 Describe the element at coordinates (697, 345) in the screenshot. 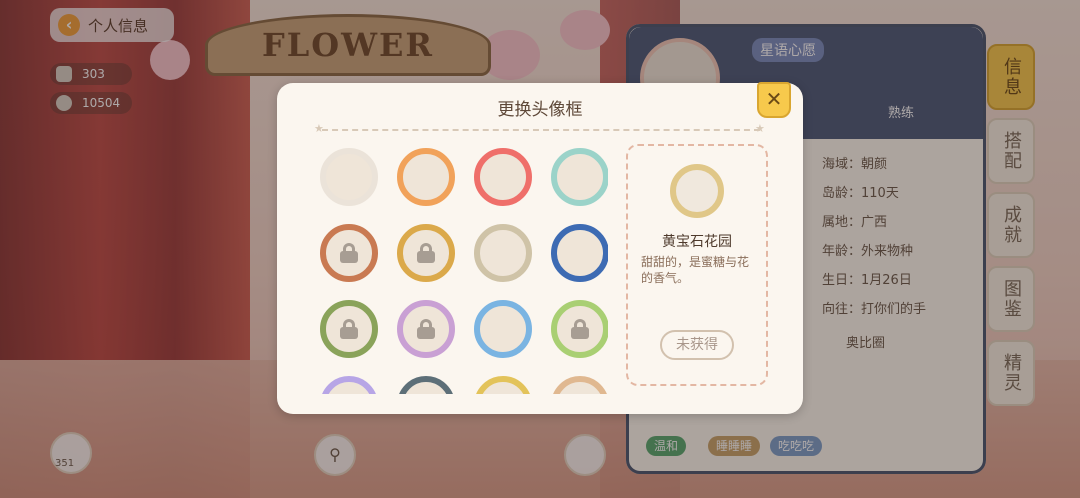

I see `not-obtained-button: 未获得` at that location.